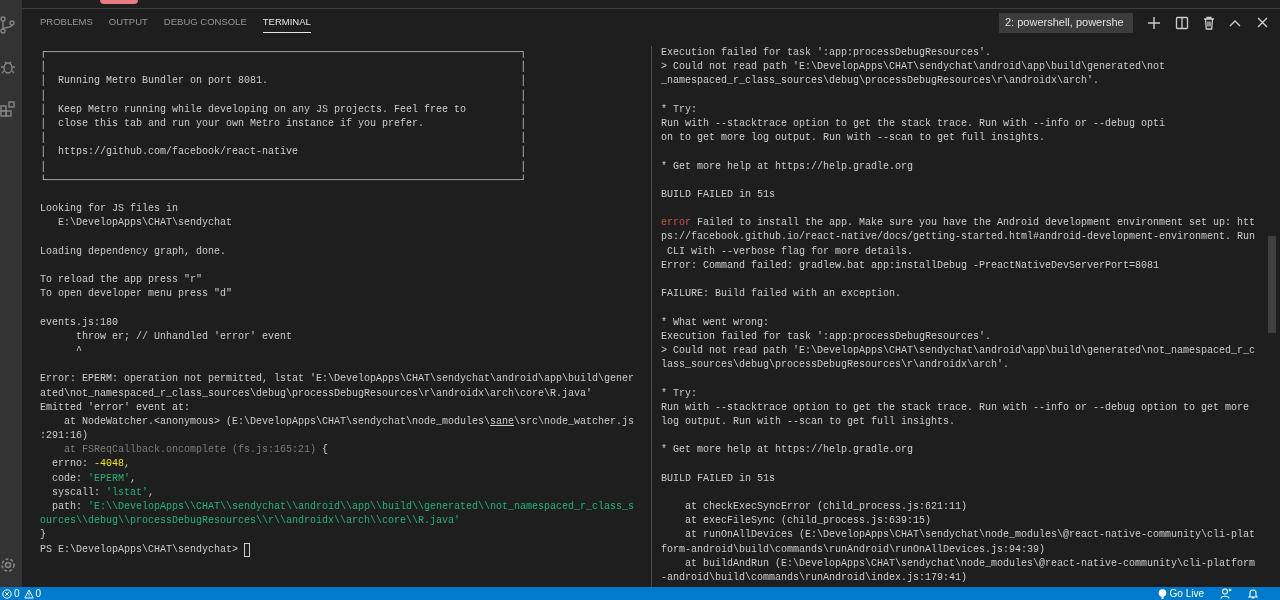  I want to click on terminal-line: syscall: 'lstat',, so click(103, 492).